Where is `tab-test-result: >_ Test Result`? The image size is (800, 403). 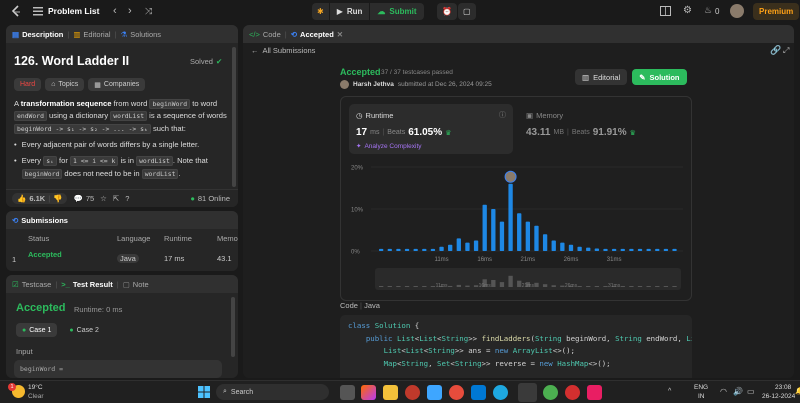 tab-test-result: >_ Test Result is located at coordinates (86, 284).